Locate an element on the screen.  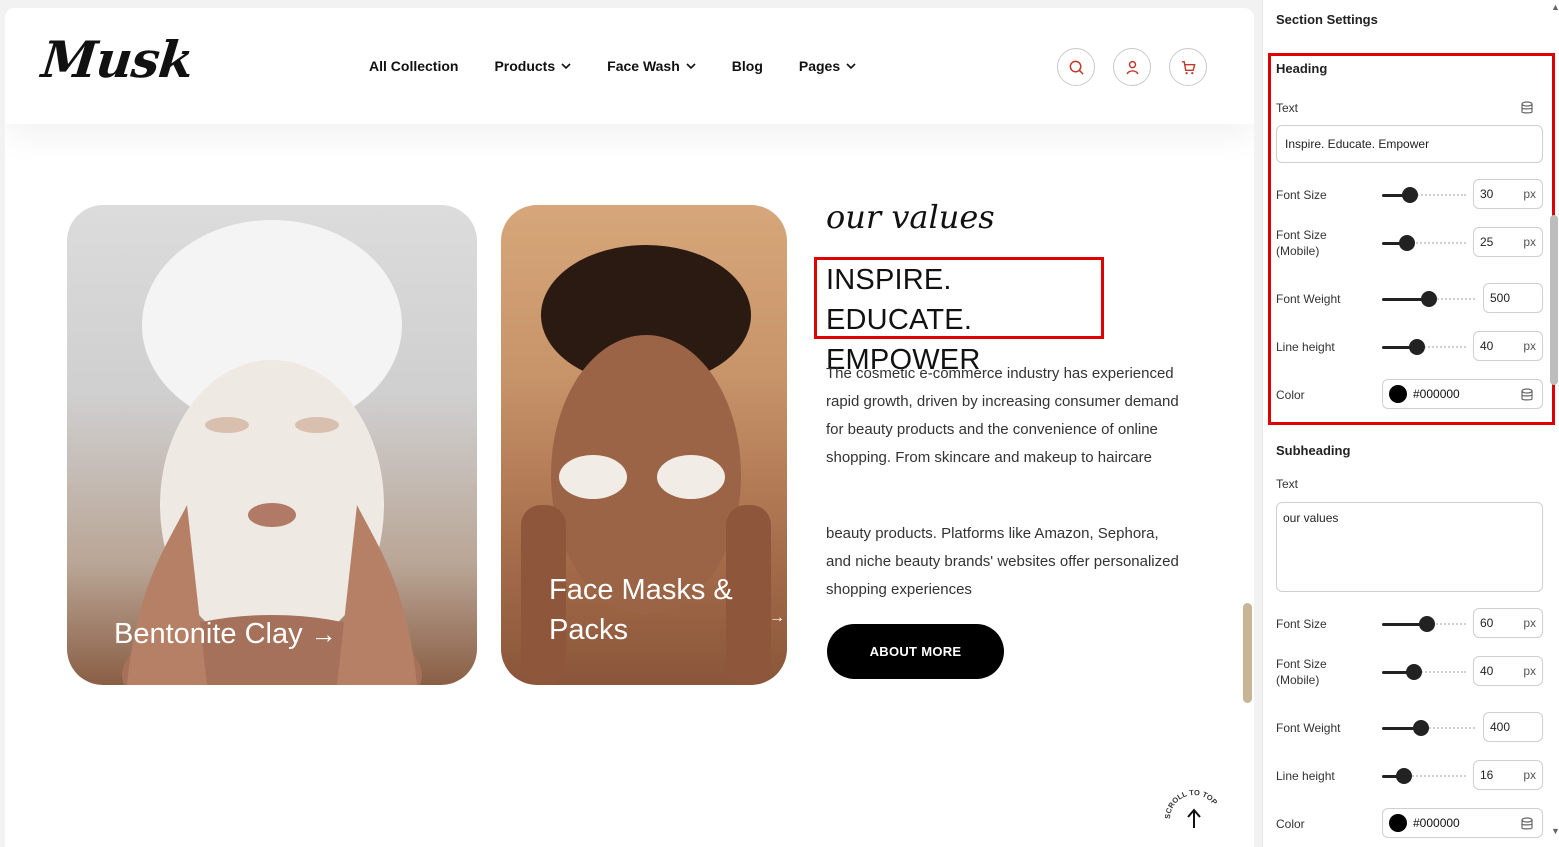
scroll-to-top-button: SCROLL TO TOP is located at coordinates (1194, 817).